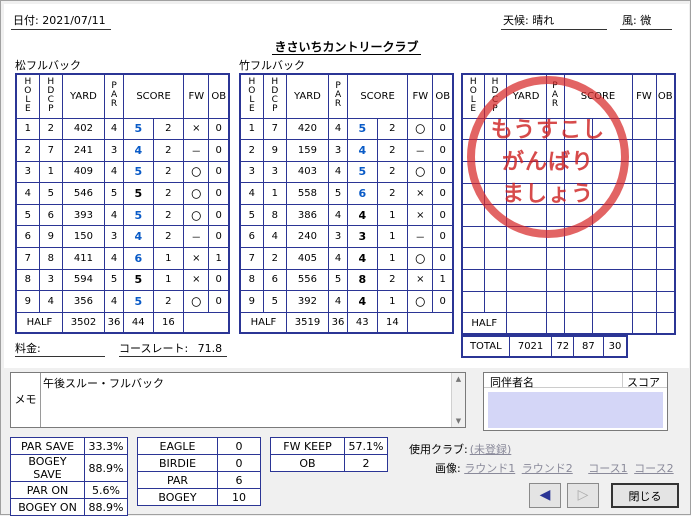 The height and width of the screenshot is (516, 691). I want to click on stat-label: BIRDIE, so click(177, 463).